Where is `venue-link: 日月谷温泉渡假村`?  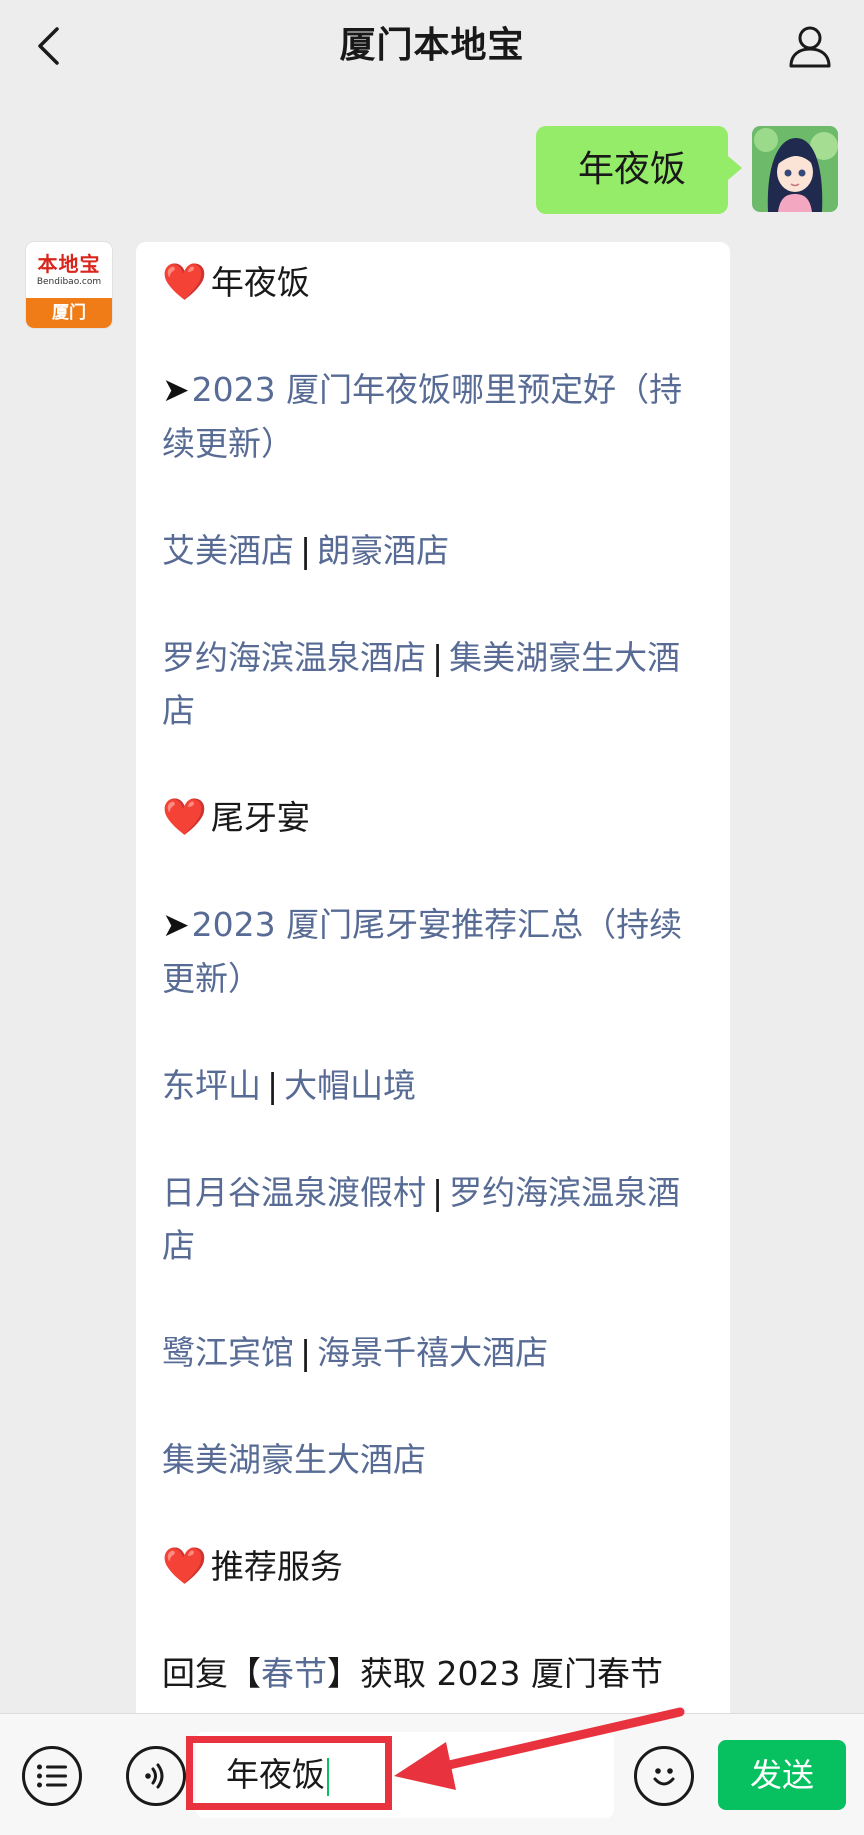 venue-link: 日月谷温泉渡假村 is located at coordinates (294, 1192).